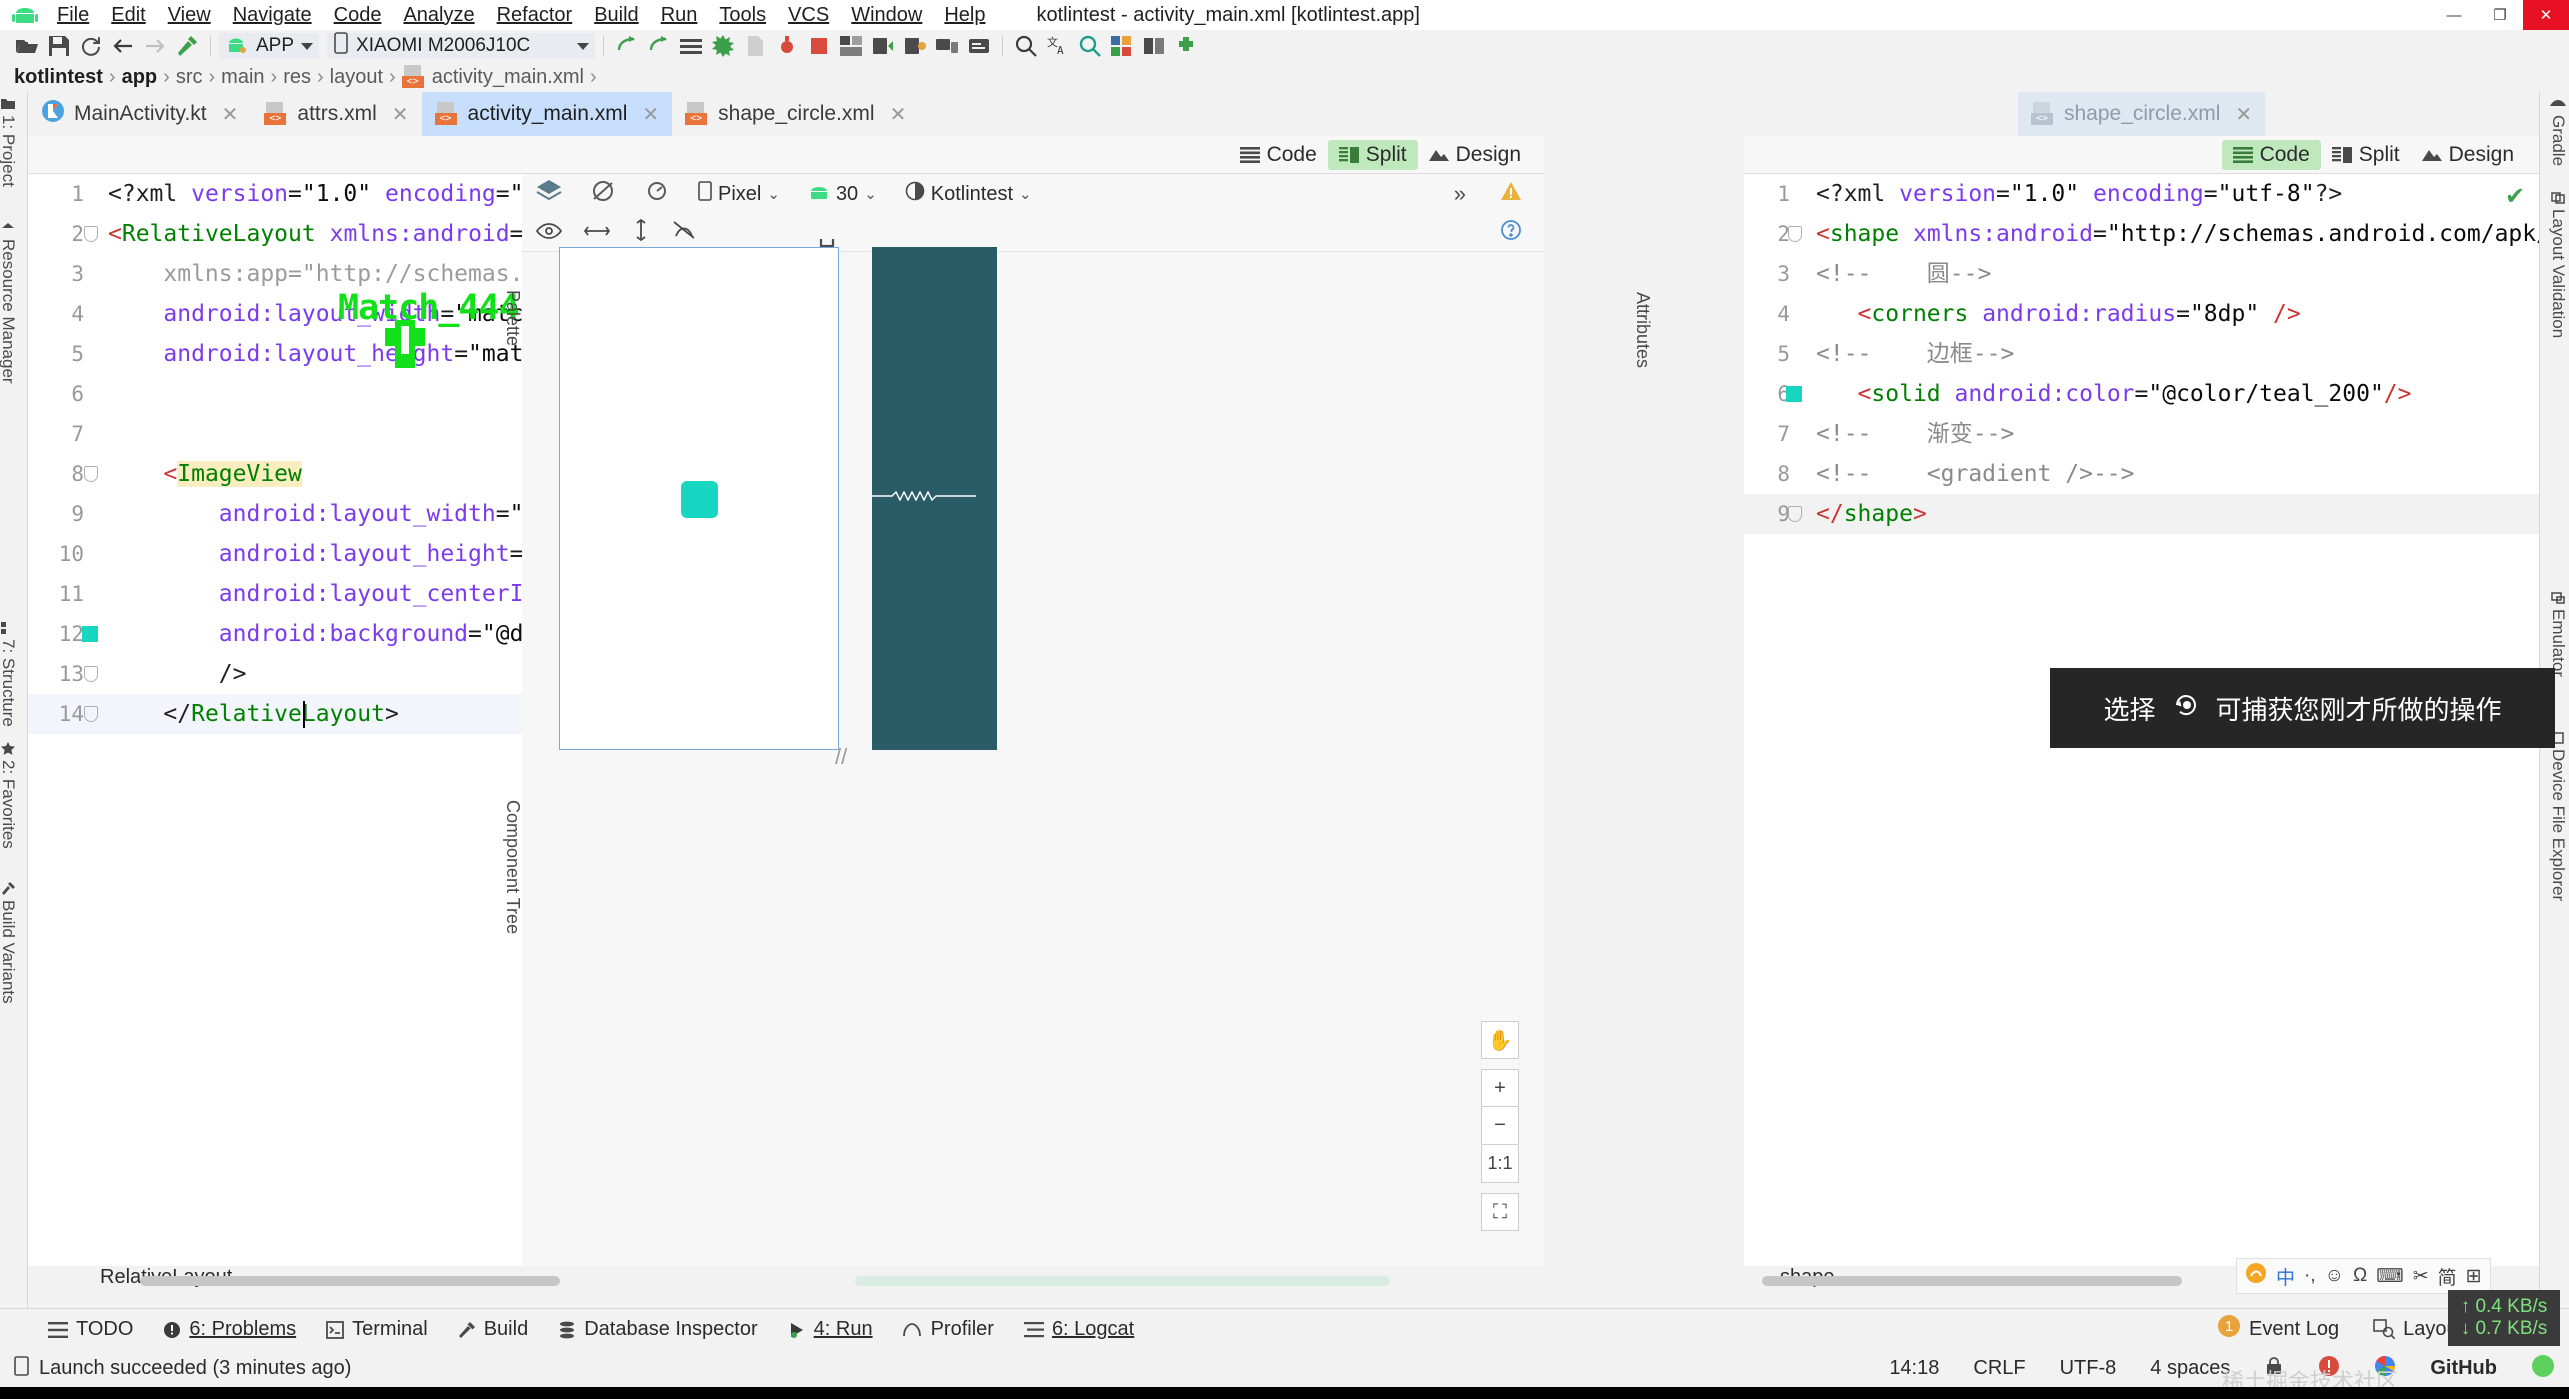 The image size is (2569, 1399). Describe the element at coordinates (242, 77) in the screenshot. I see `breadcrumb-item-main: main` at that location.